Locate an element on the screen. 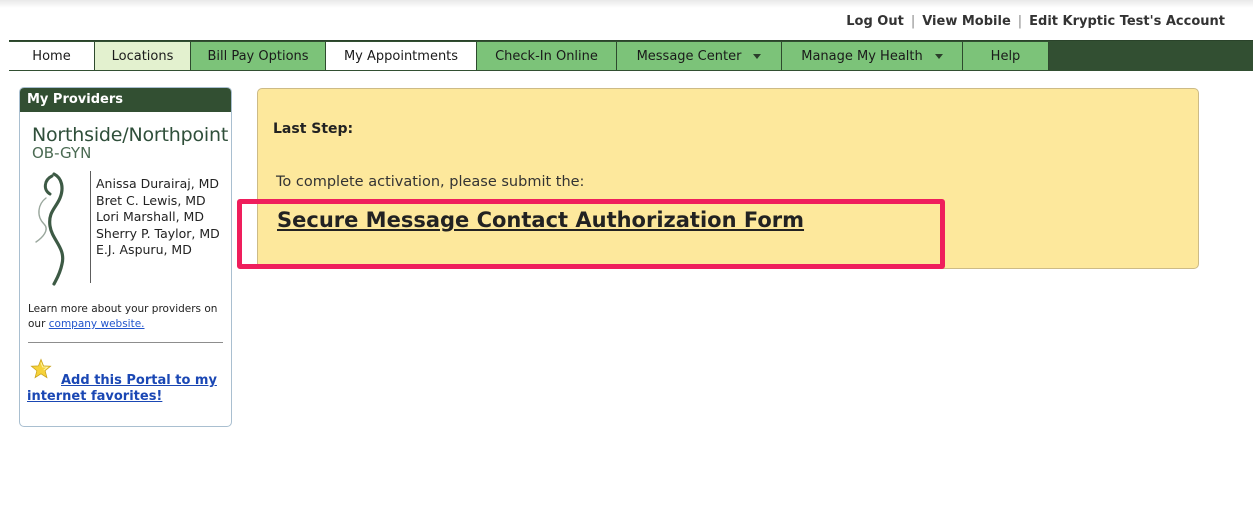 The width and height of the screenshot is (1253, 508). company-website-link: company website. is located at coordinates (97, 324).